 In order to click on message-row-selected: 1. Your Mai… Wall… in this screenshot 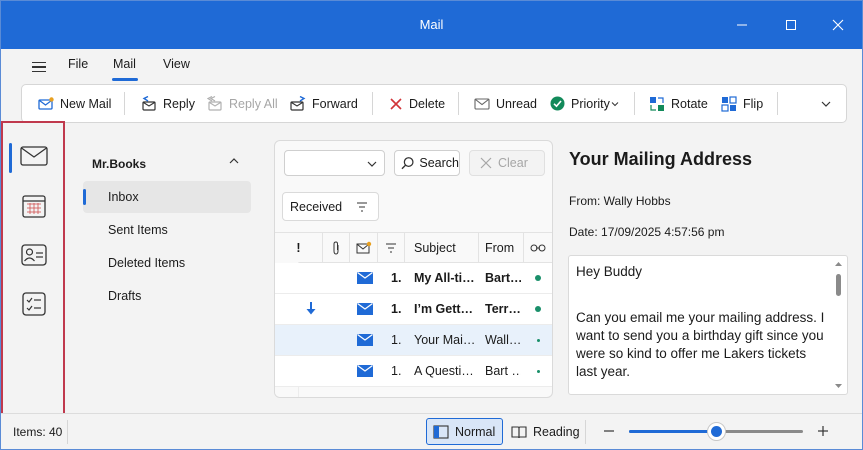, I will do `click(413, 340)`.